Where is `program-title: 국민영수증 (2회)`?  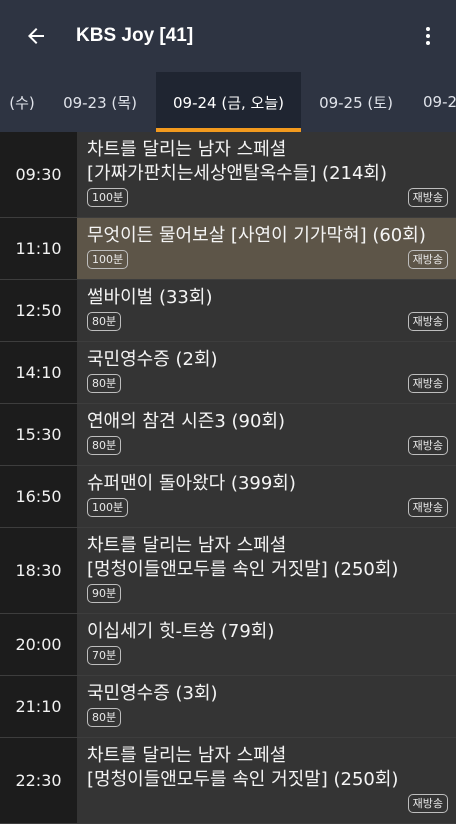 program-title: 국민영수증 (2회) is located at coordinates (152, 359).